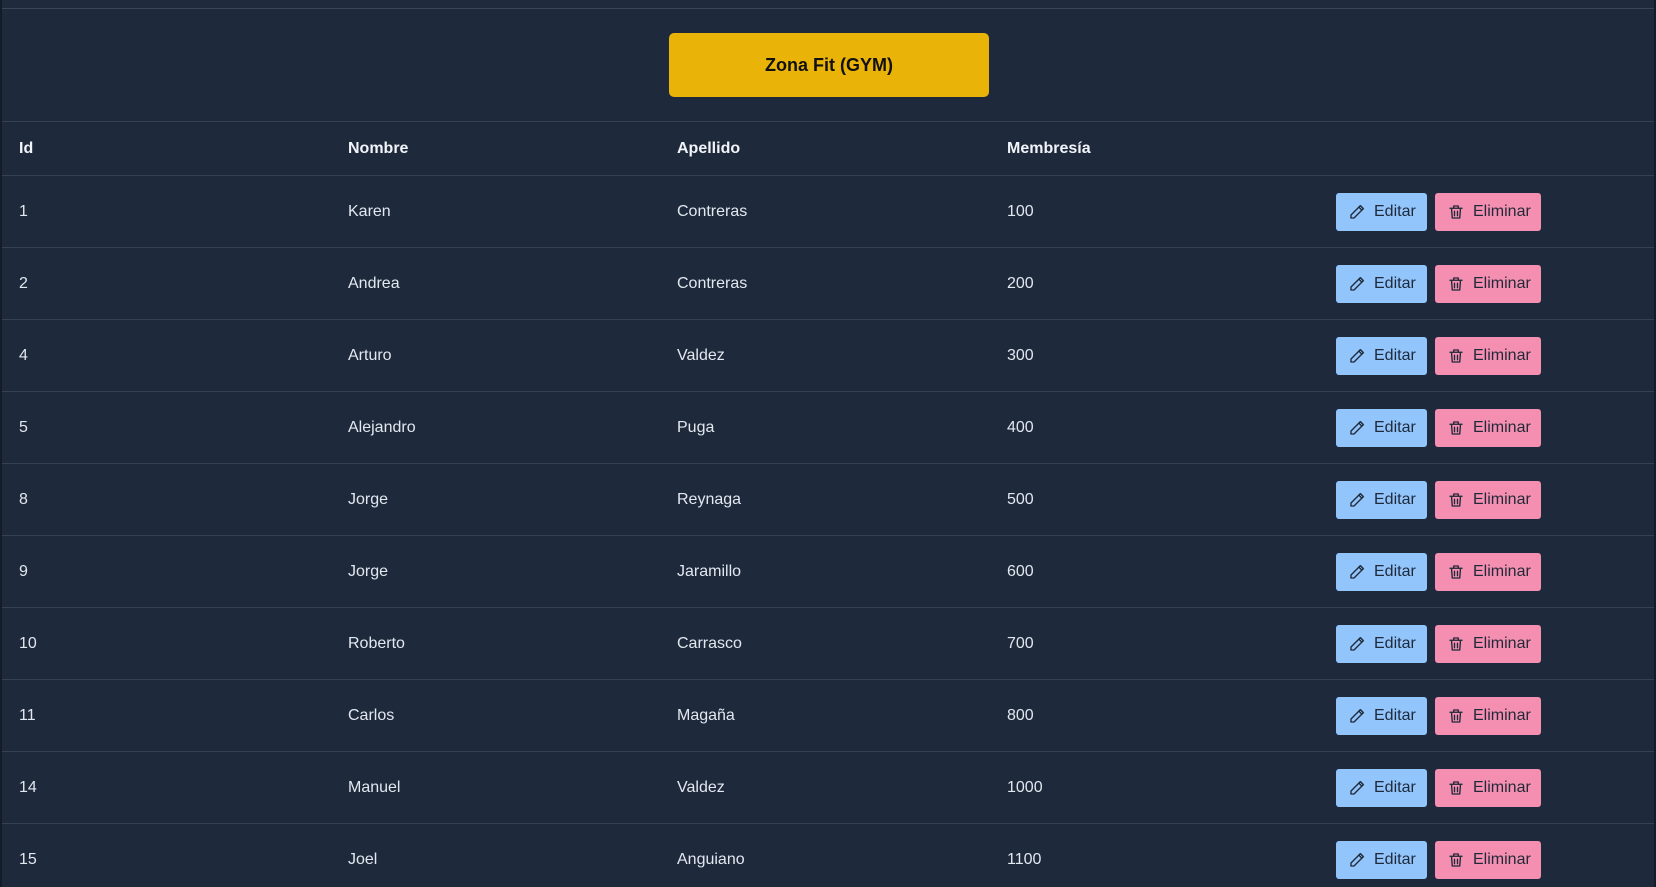 This screenshot has width=1656, height=887. What do you see at coordinates (1024, 859) in the screenshot?
I see `cell-membresia: 1100` at bounding box center [1024, 859].